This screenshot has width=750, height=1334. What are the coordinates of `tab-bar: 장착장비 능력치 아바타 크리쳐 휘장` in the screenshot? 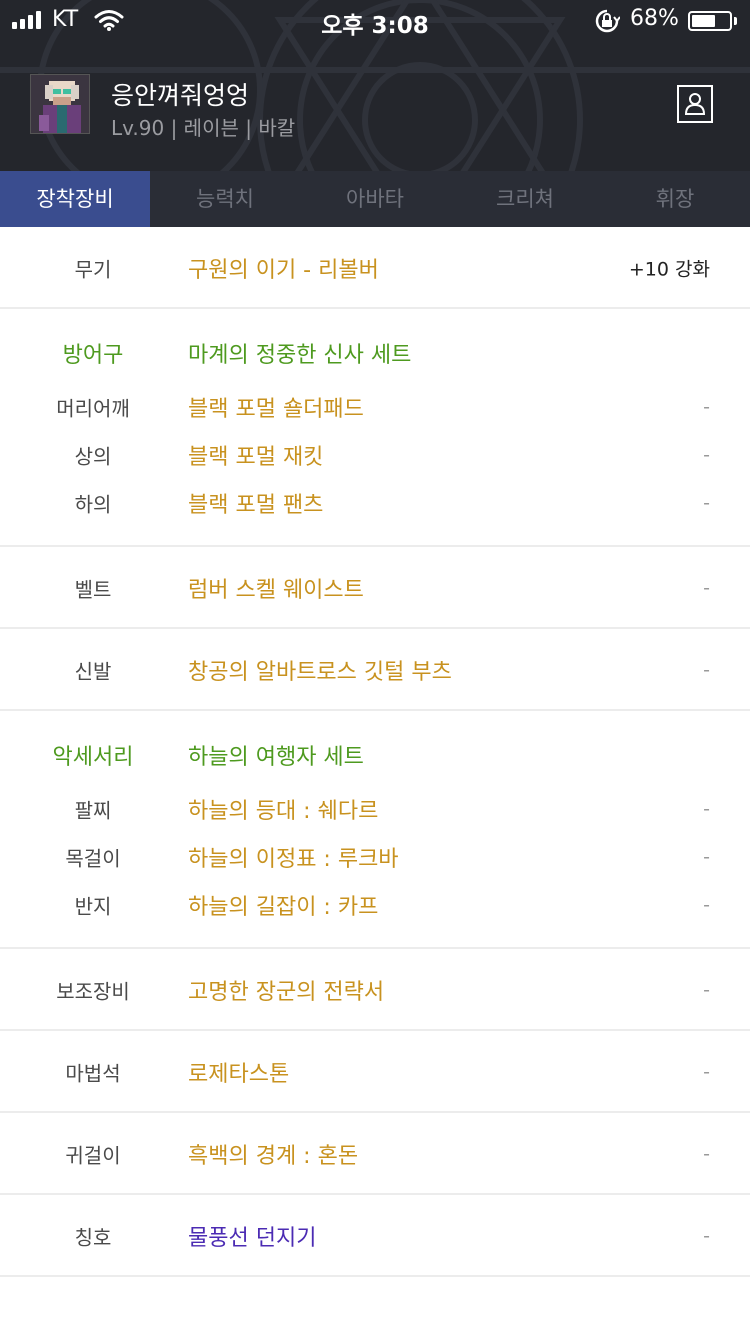 It's located at (375, 199).